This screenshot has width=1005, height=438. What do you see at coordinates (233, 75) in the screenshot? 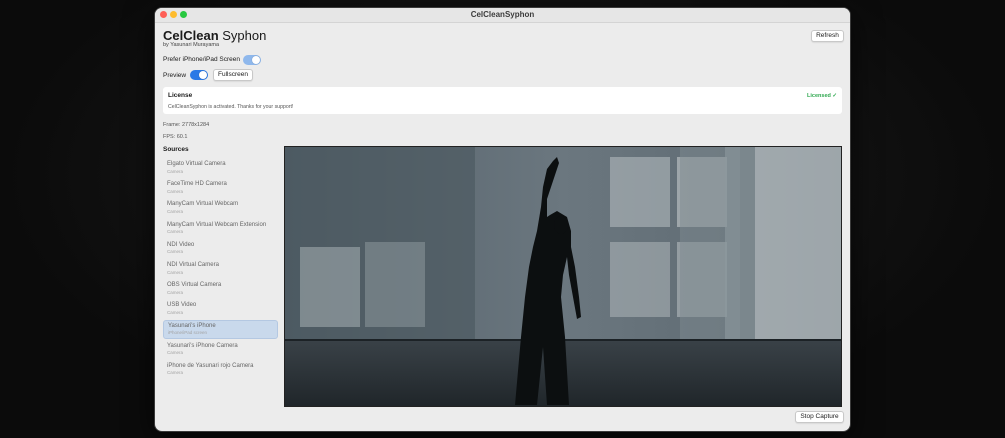
I see `fullscreen-button: Fullscreen` at bounding box center [233, 75].